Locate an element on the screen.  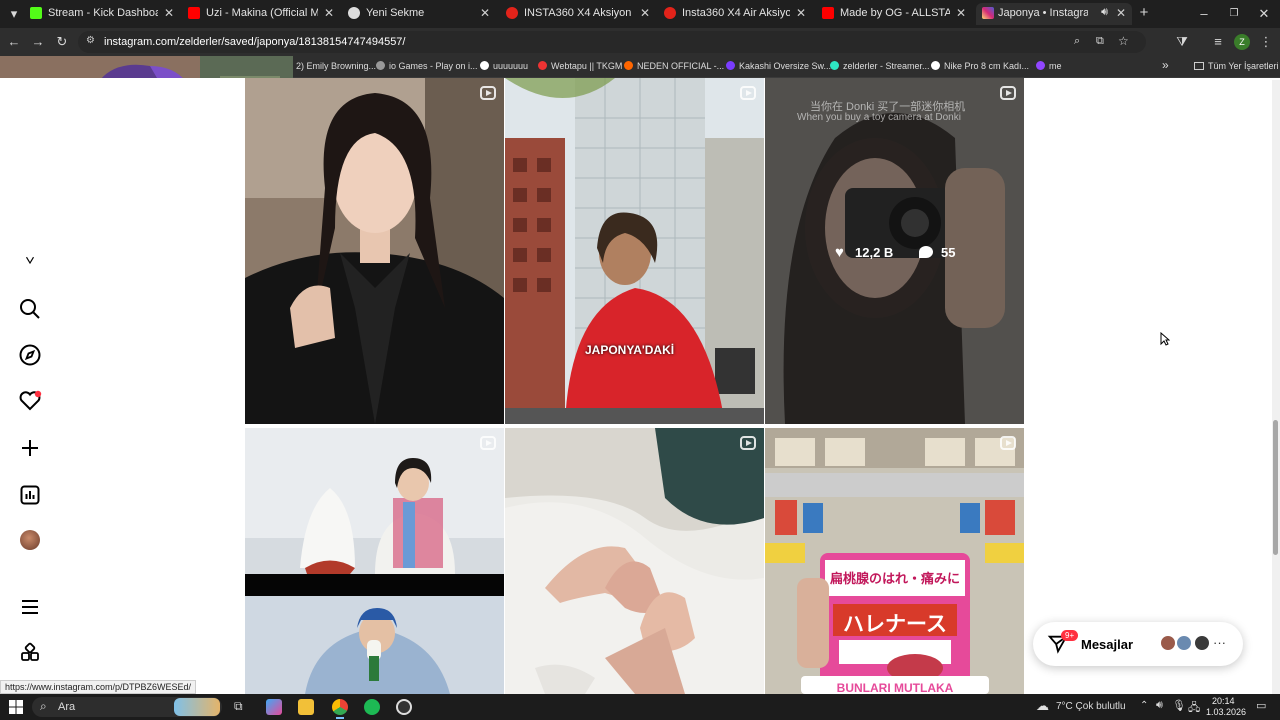
taskbar-search-box: ⌕ Ara is located at coordinates (127, 707).